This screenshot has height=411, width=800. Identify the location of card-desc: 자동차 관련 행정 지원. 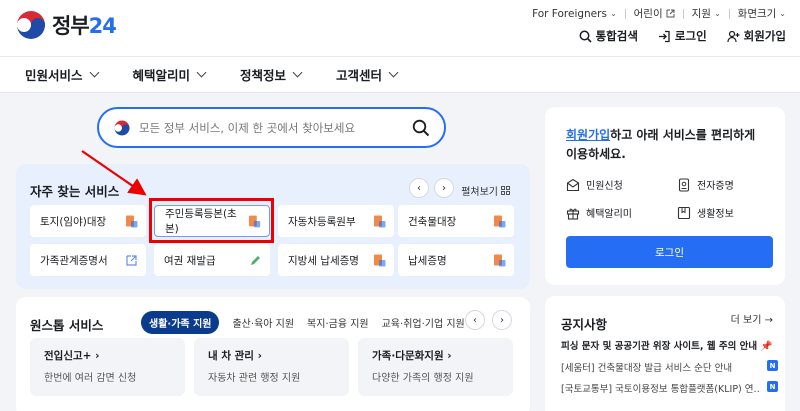
(254, 378).